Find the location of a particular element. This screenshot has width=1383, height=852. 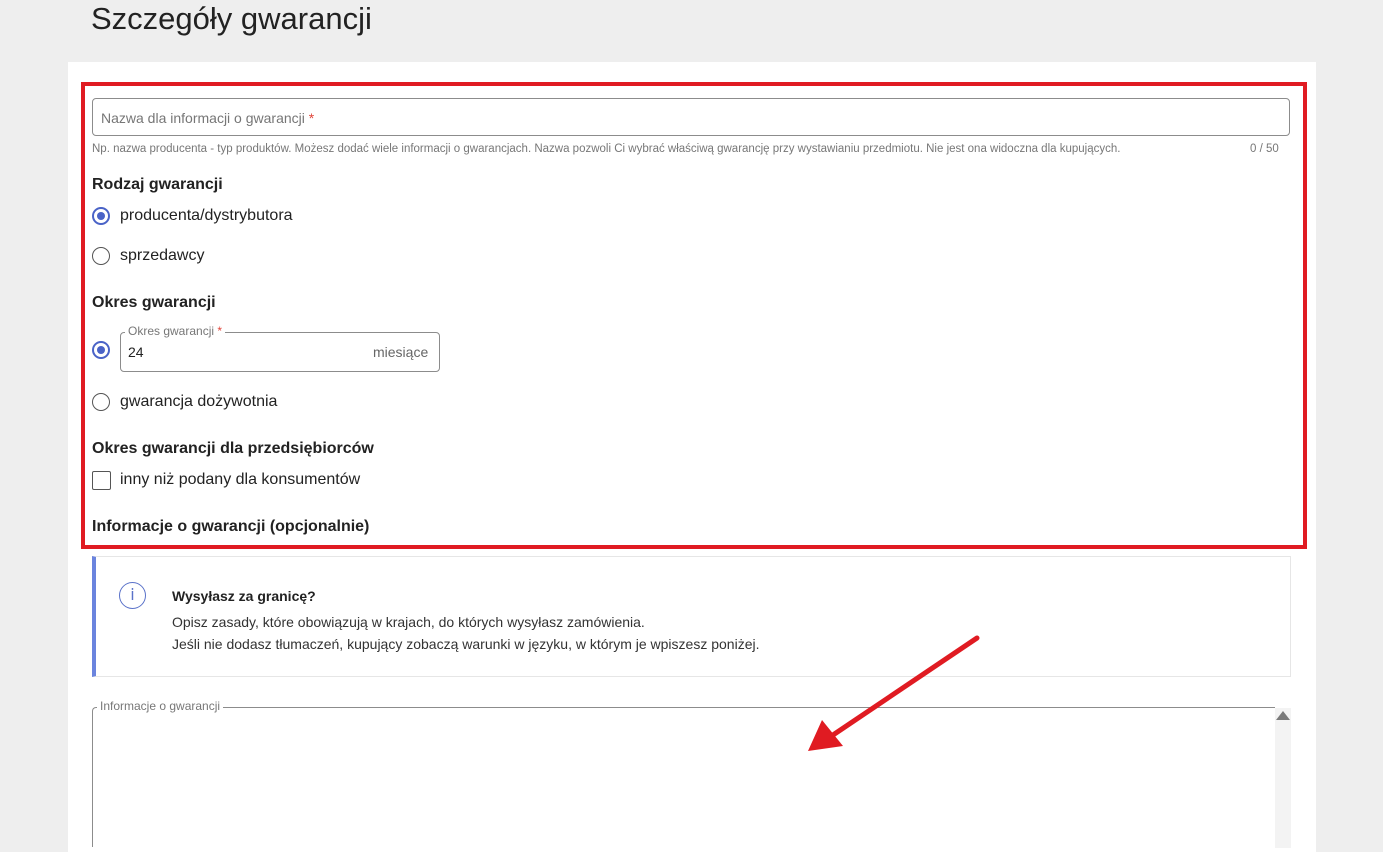

textarea-scrollbar is located at coordinates (1283, 778).